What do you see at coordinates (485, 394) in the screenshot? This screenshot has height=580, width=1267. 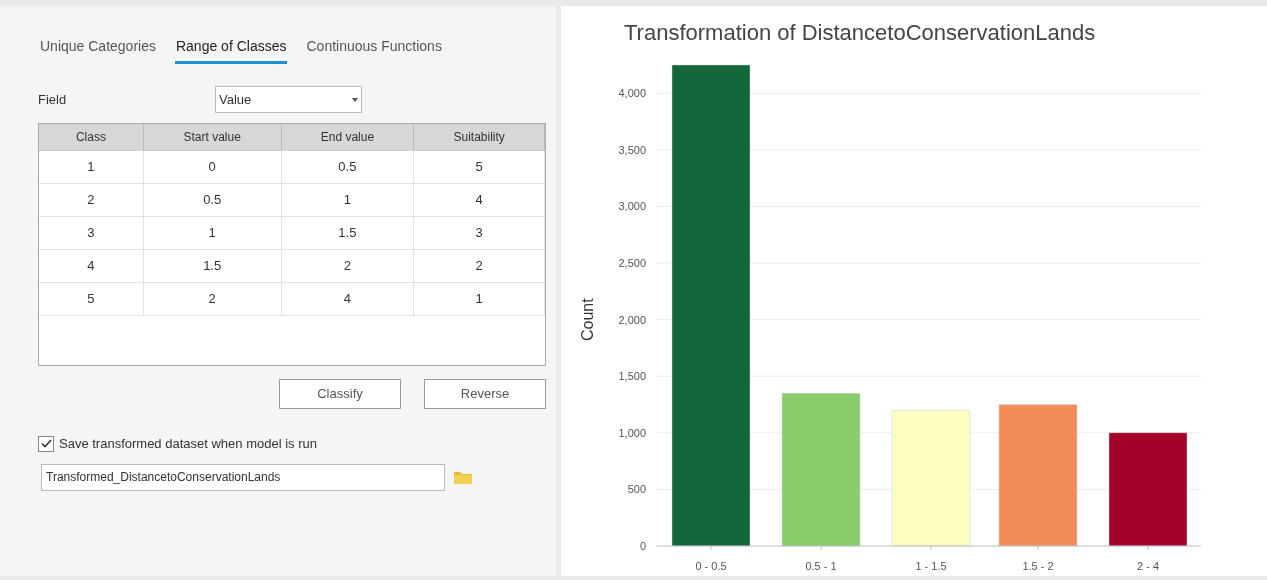 I see `action-button: Reverse` at bounding box center [485, 394].